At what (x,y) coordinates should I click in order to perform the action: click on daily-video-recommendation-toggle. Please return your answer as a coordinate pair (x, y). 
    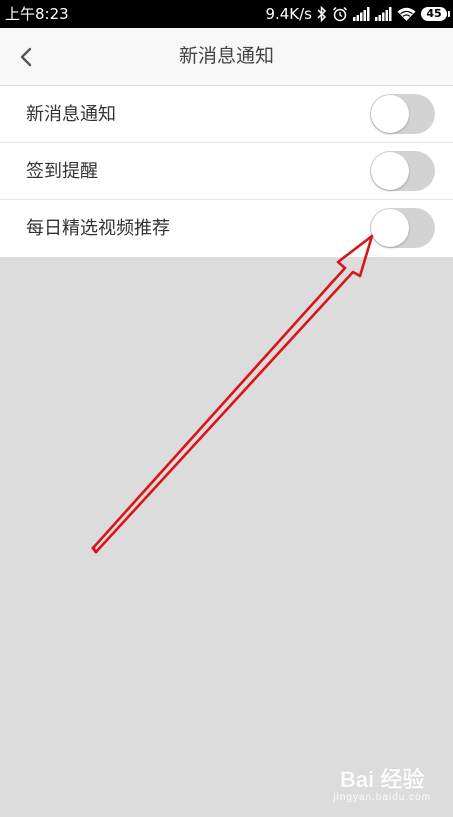
    Looking at the image, I should click on (402, 228).